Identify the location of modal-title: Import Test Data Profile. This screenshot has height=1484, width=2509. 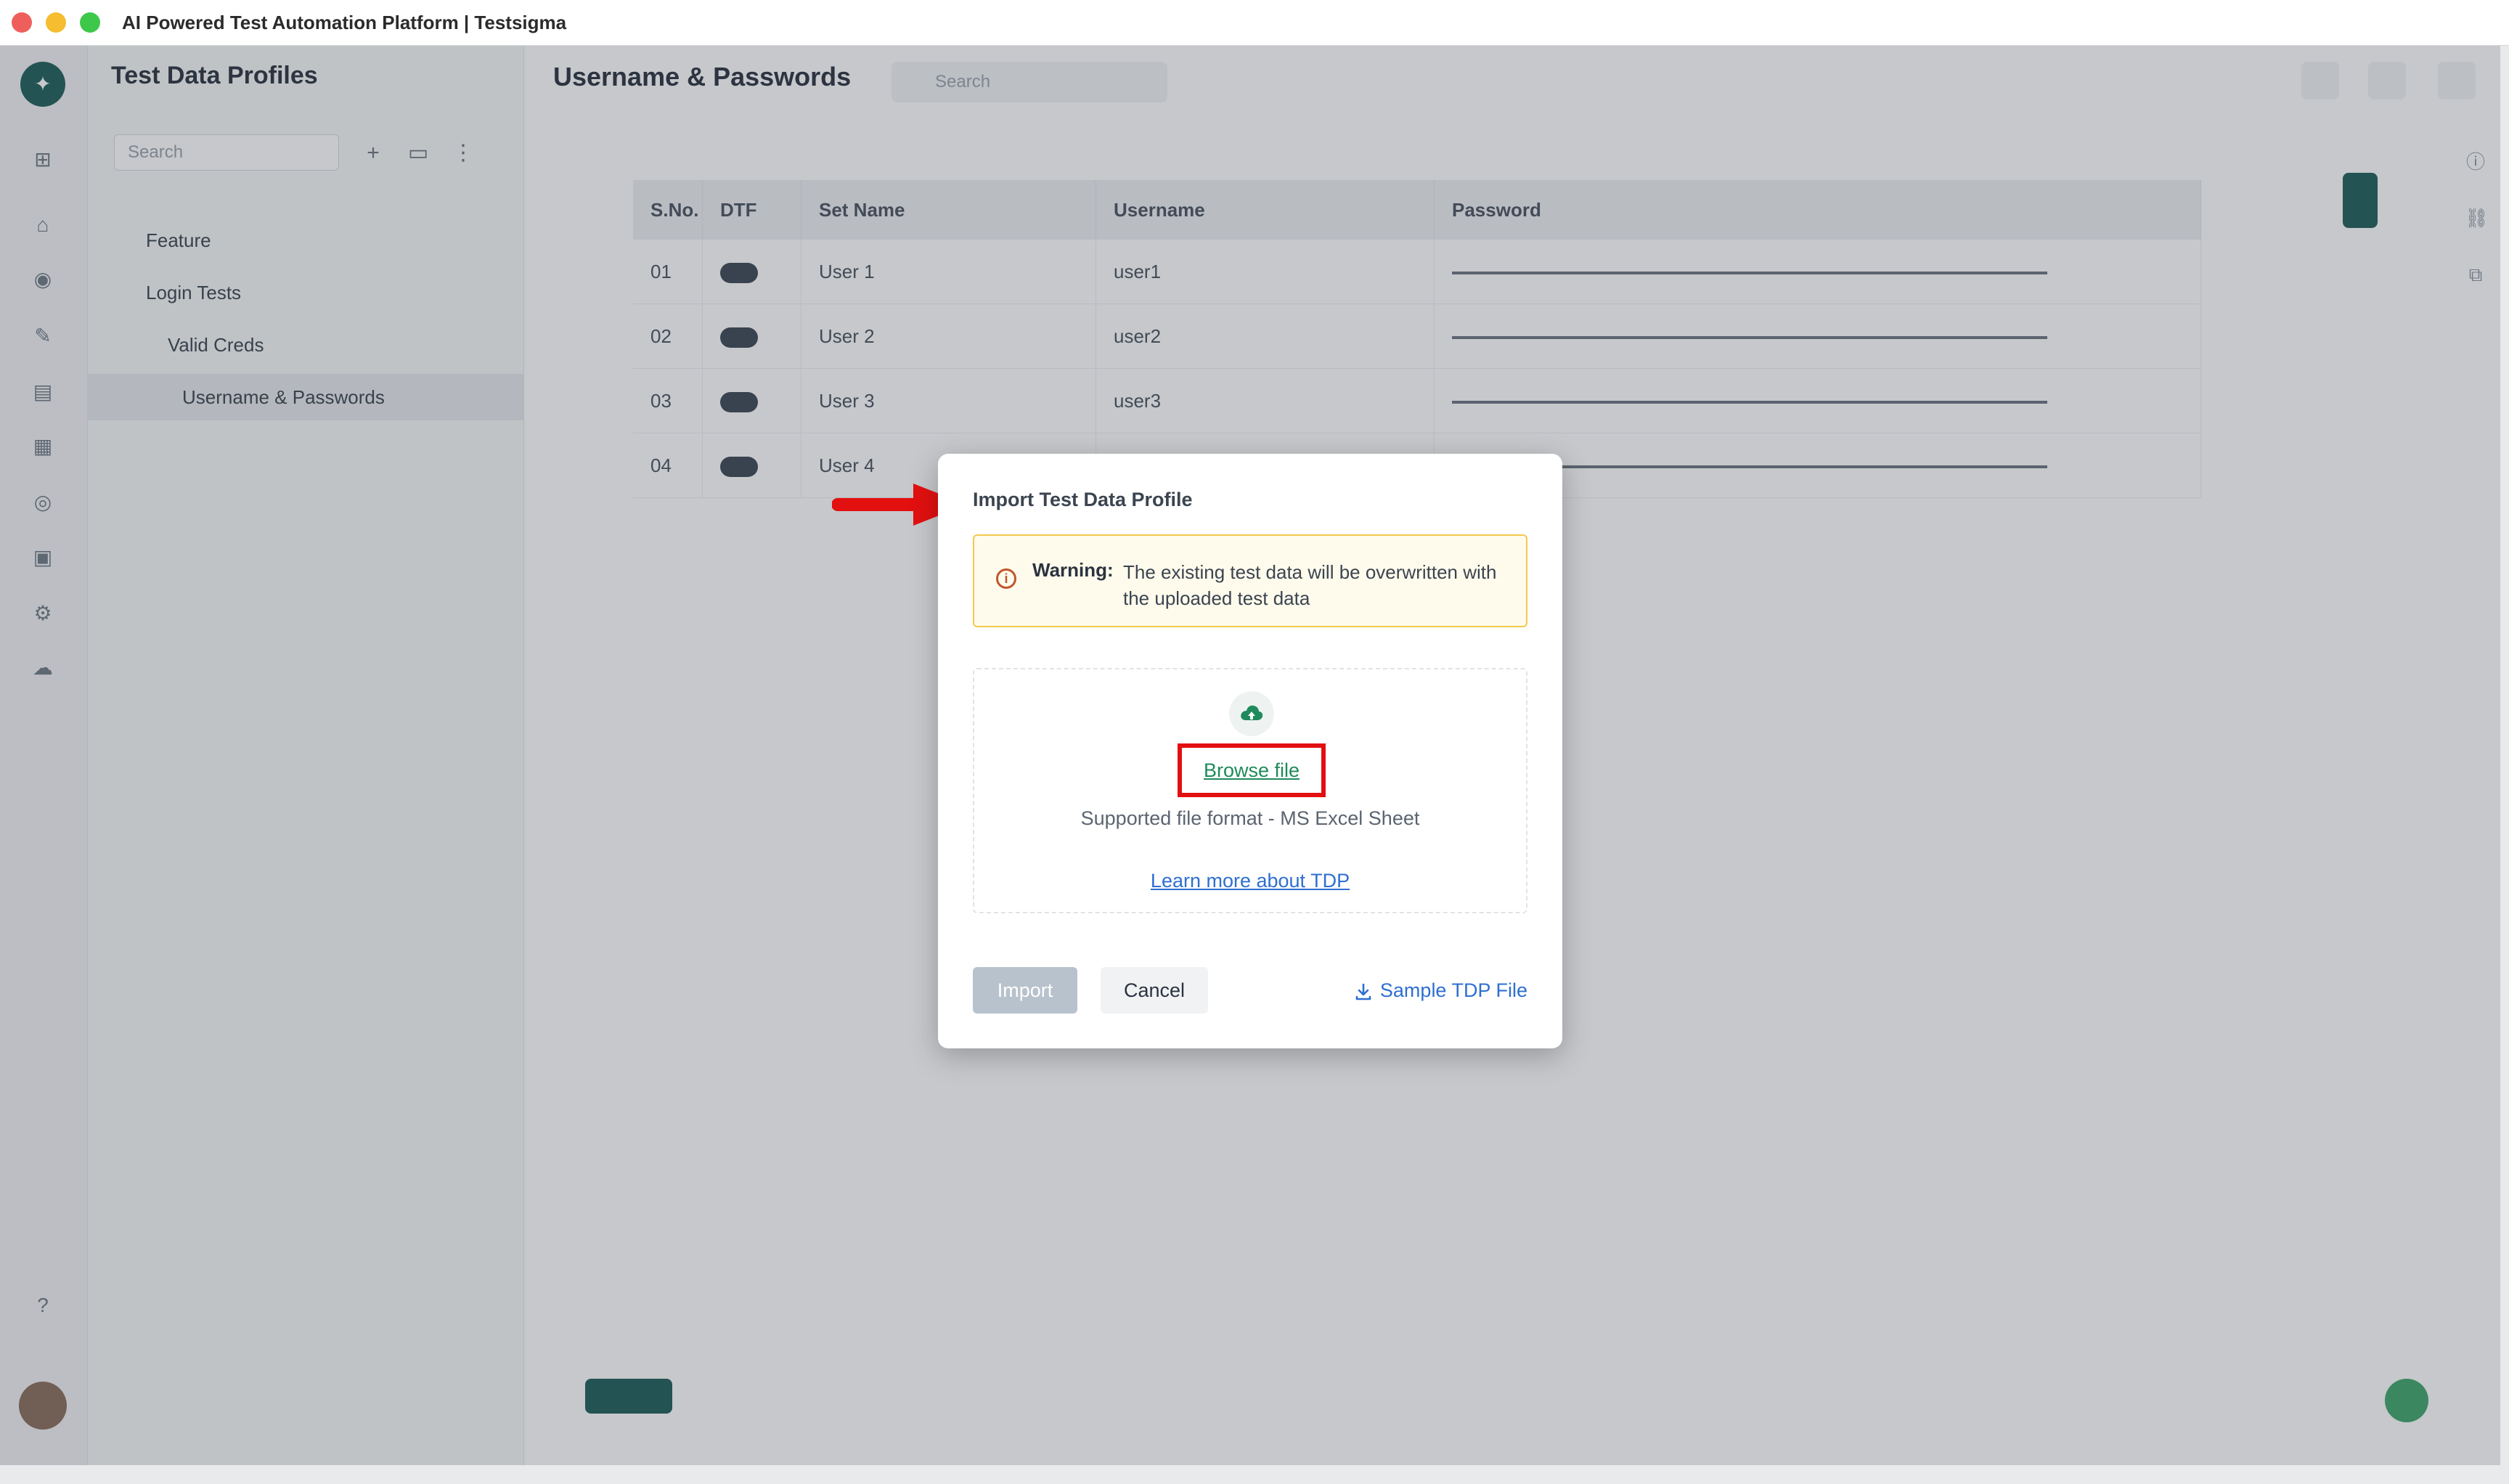
(1083, 499).